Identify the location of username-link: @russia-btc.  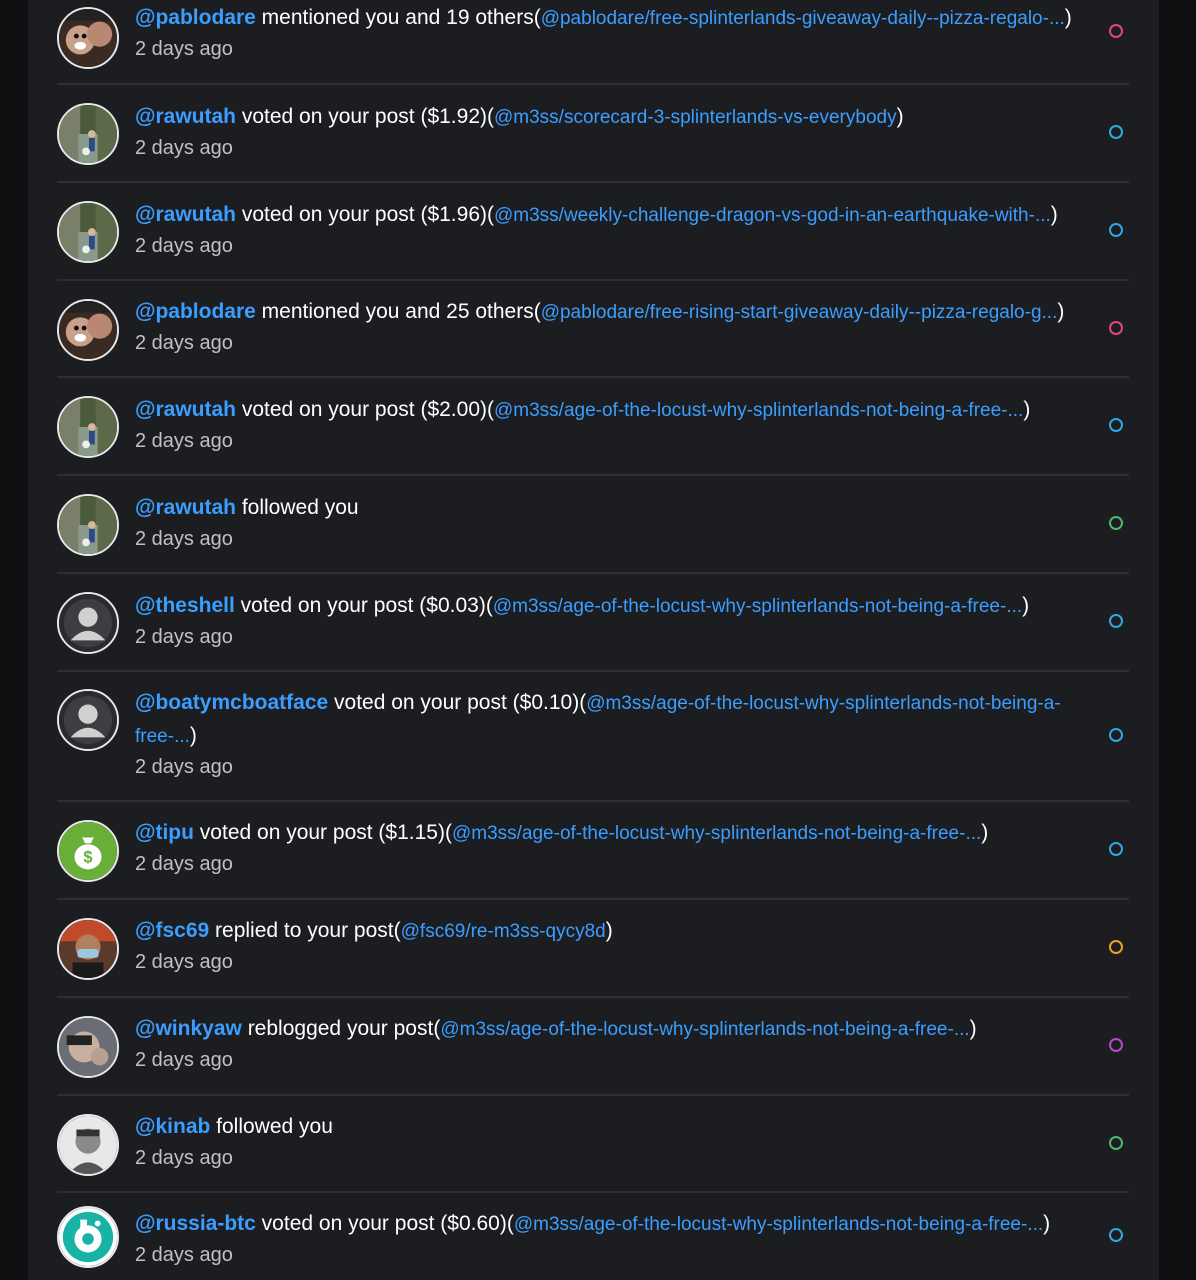
(195, 1223).